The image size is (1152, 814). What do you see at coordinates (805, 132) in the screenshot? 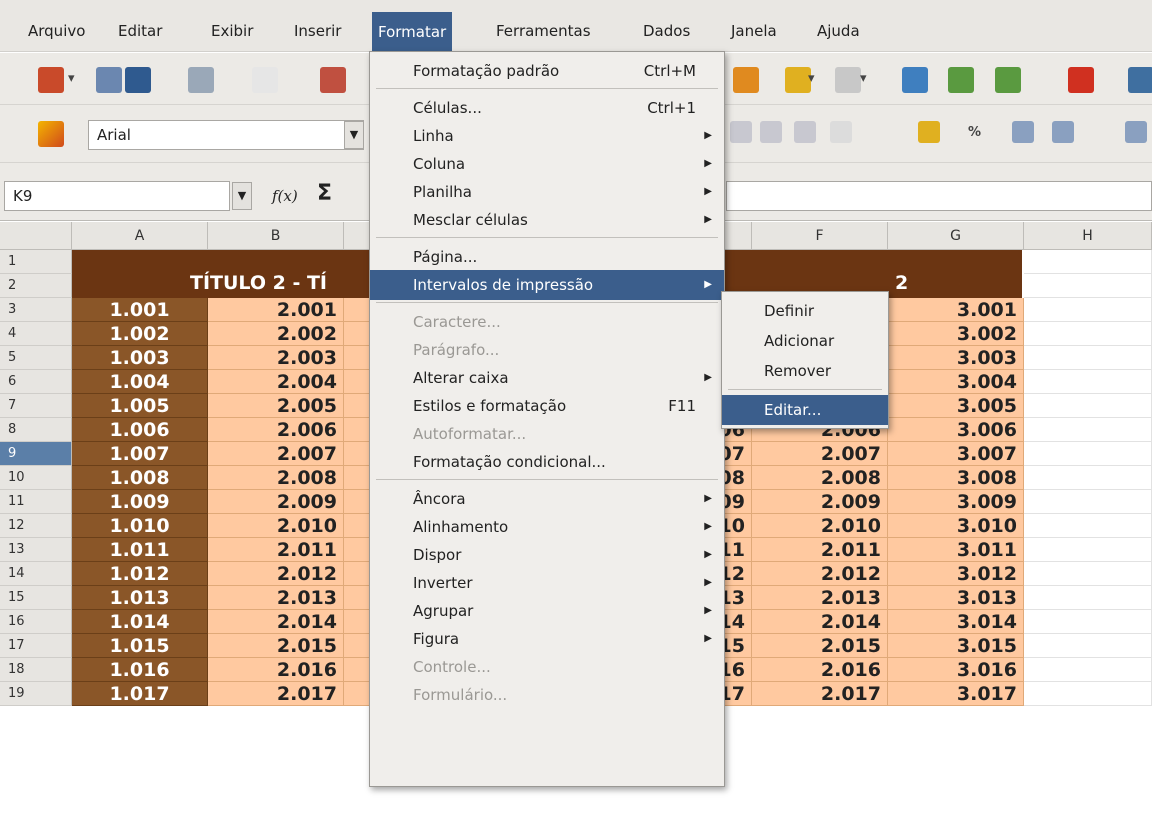
I see `align-block-icon` at bounding box center [805, 132].